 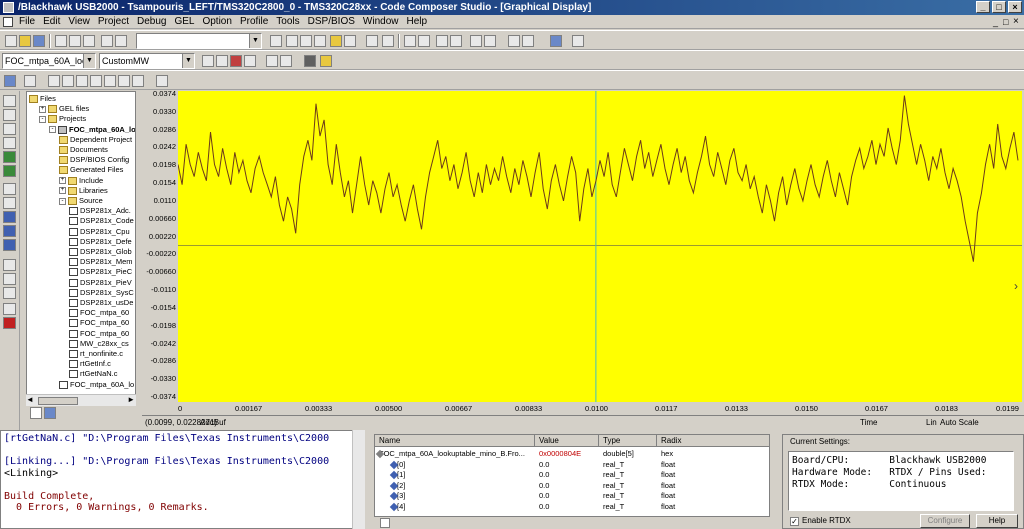 What do you see at coordinates (9, 203) in the screenshot?
I see `set-pc-icon` at bounding box center [9, 203].